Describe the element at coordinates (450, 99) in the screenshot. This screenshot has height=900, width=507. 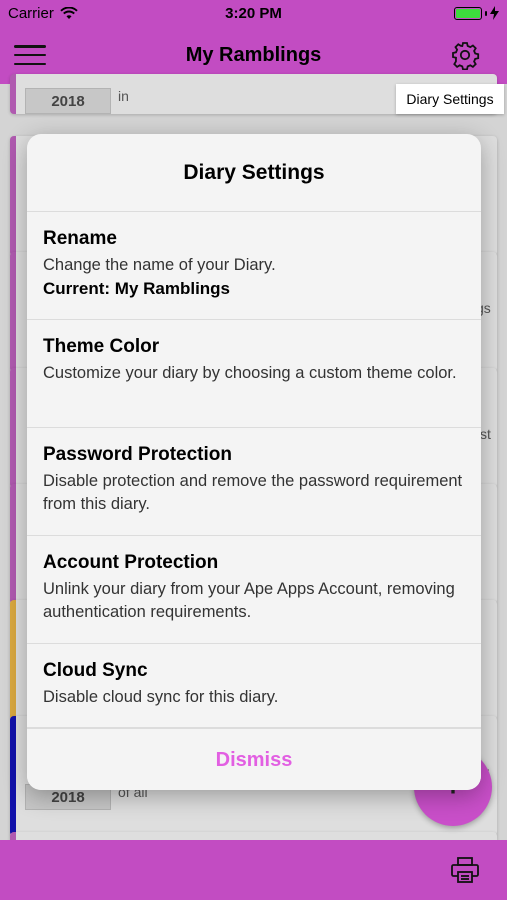
I see `settings-tooltip: Diary Settings` at that location.